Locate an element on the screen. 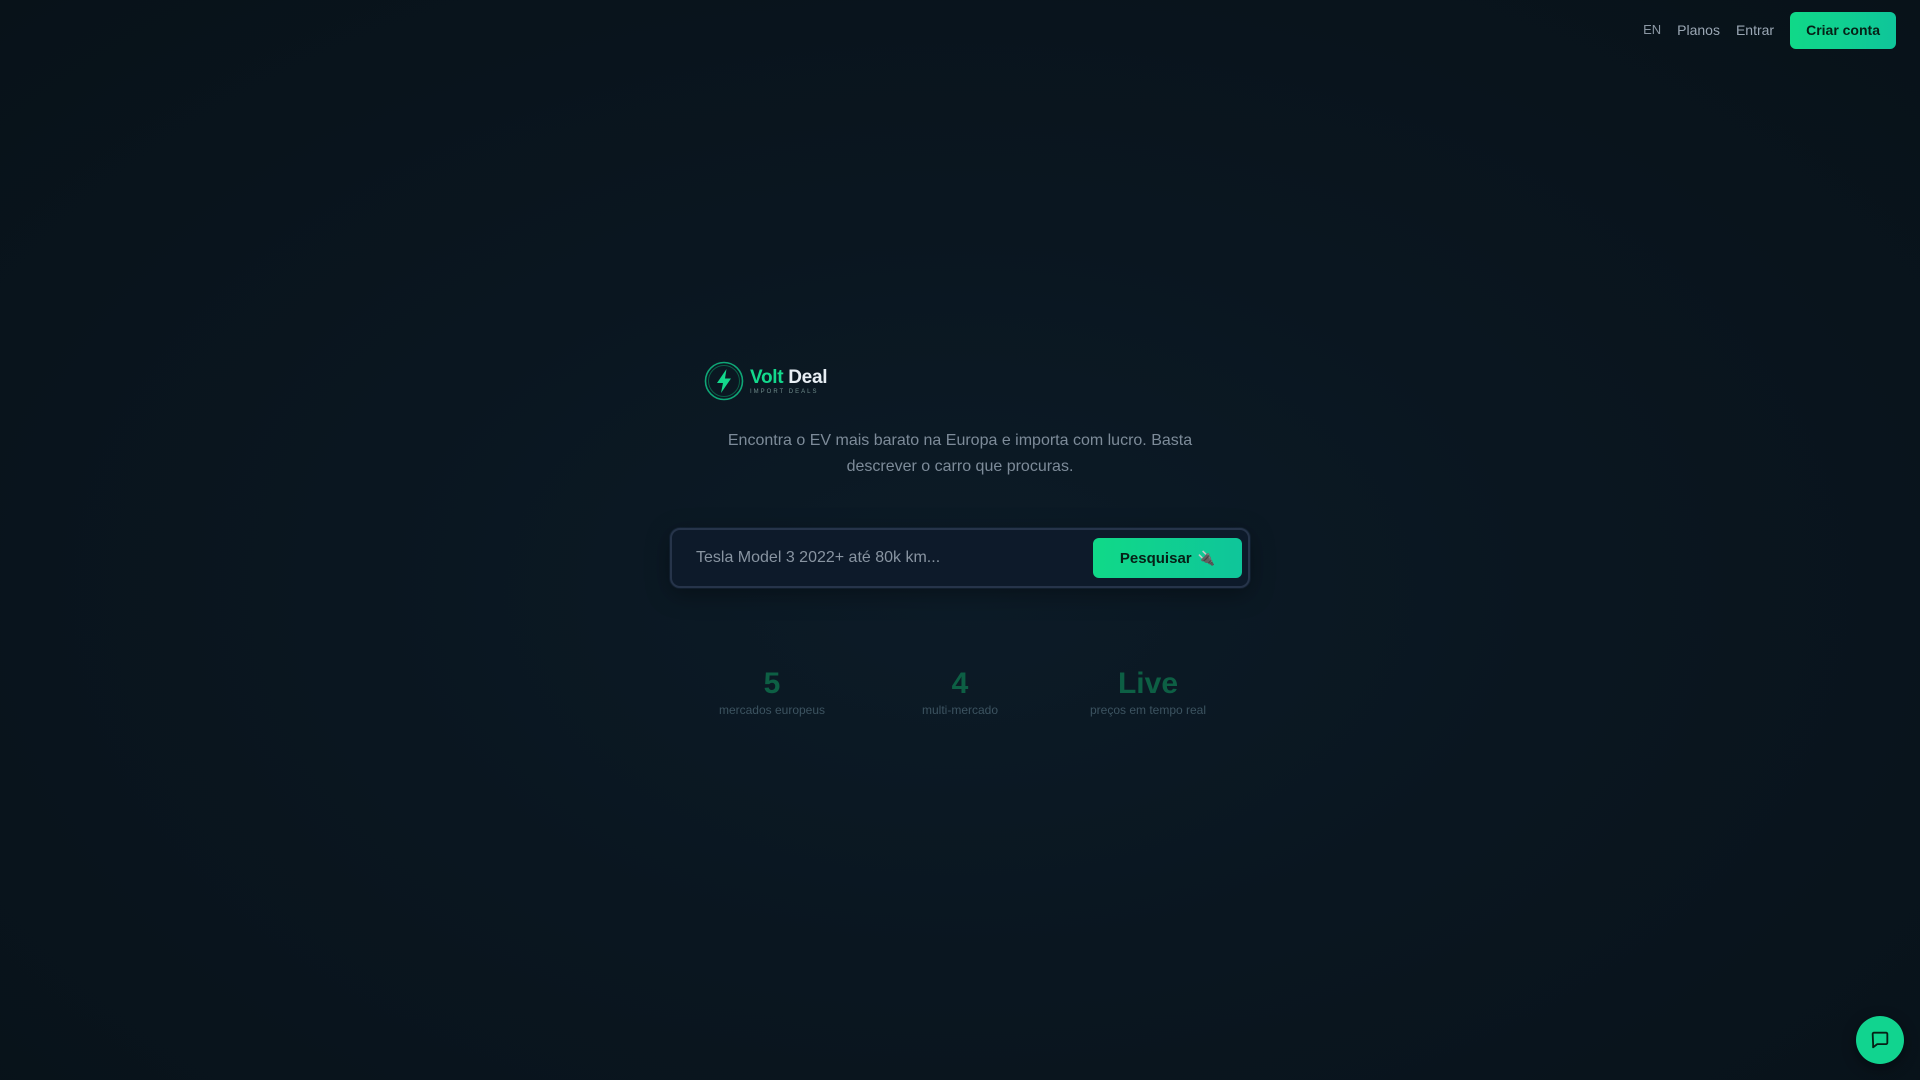 This screenshot has height=1080, width=1920. stat-markets: 5 mercados europeus is located at coordinates (772, 692).